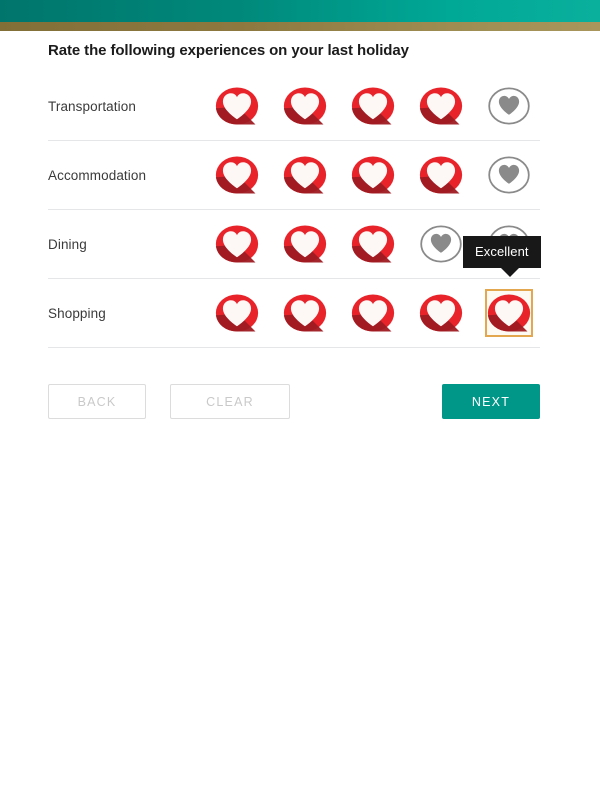  I want to click on header-teal-bar, so click(300, 11).